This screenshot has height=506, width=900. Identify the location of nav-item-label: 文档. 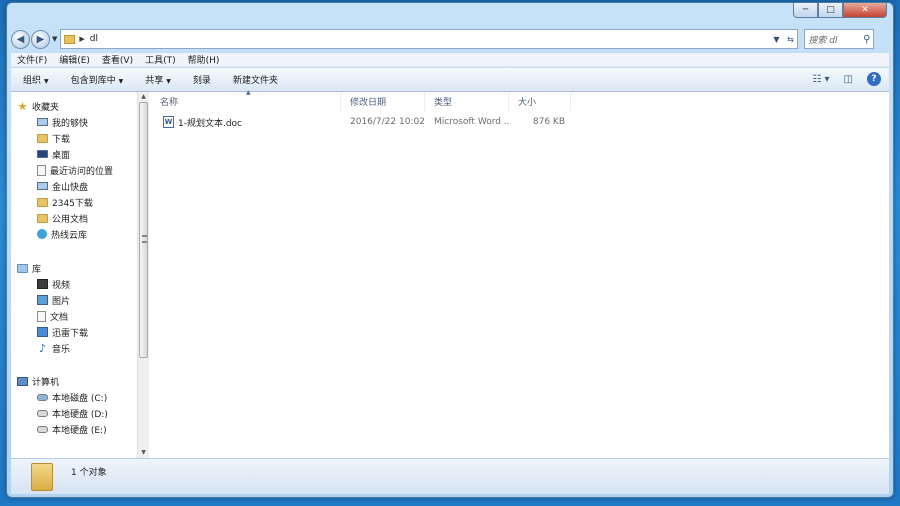
(59, 317).